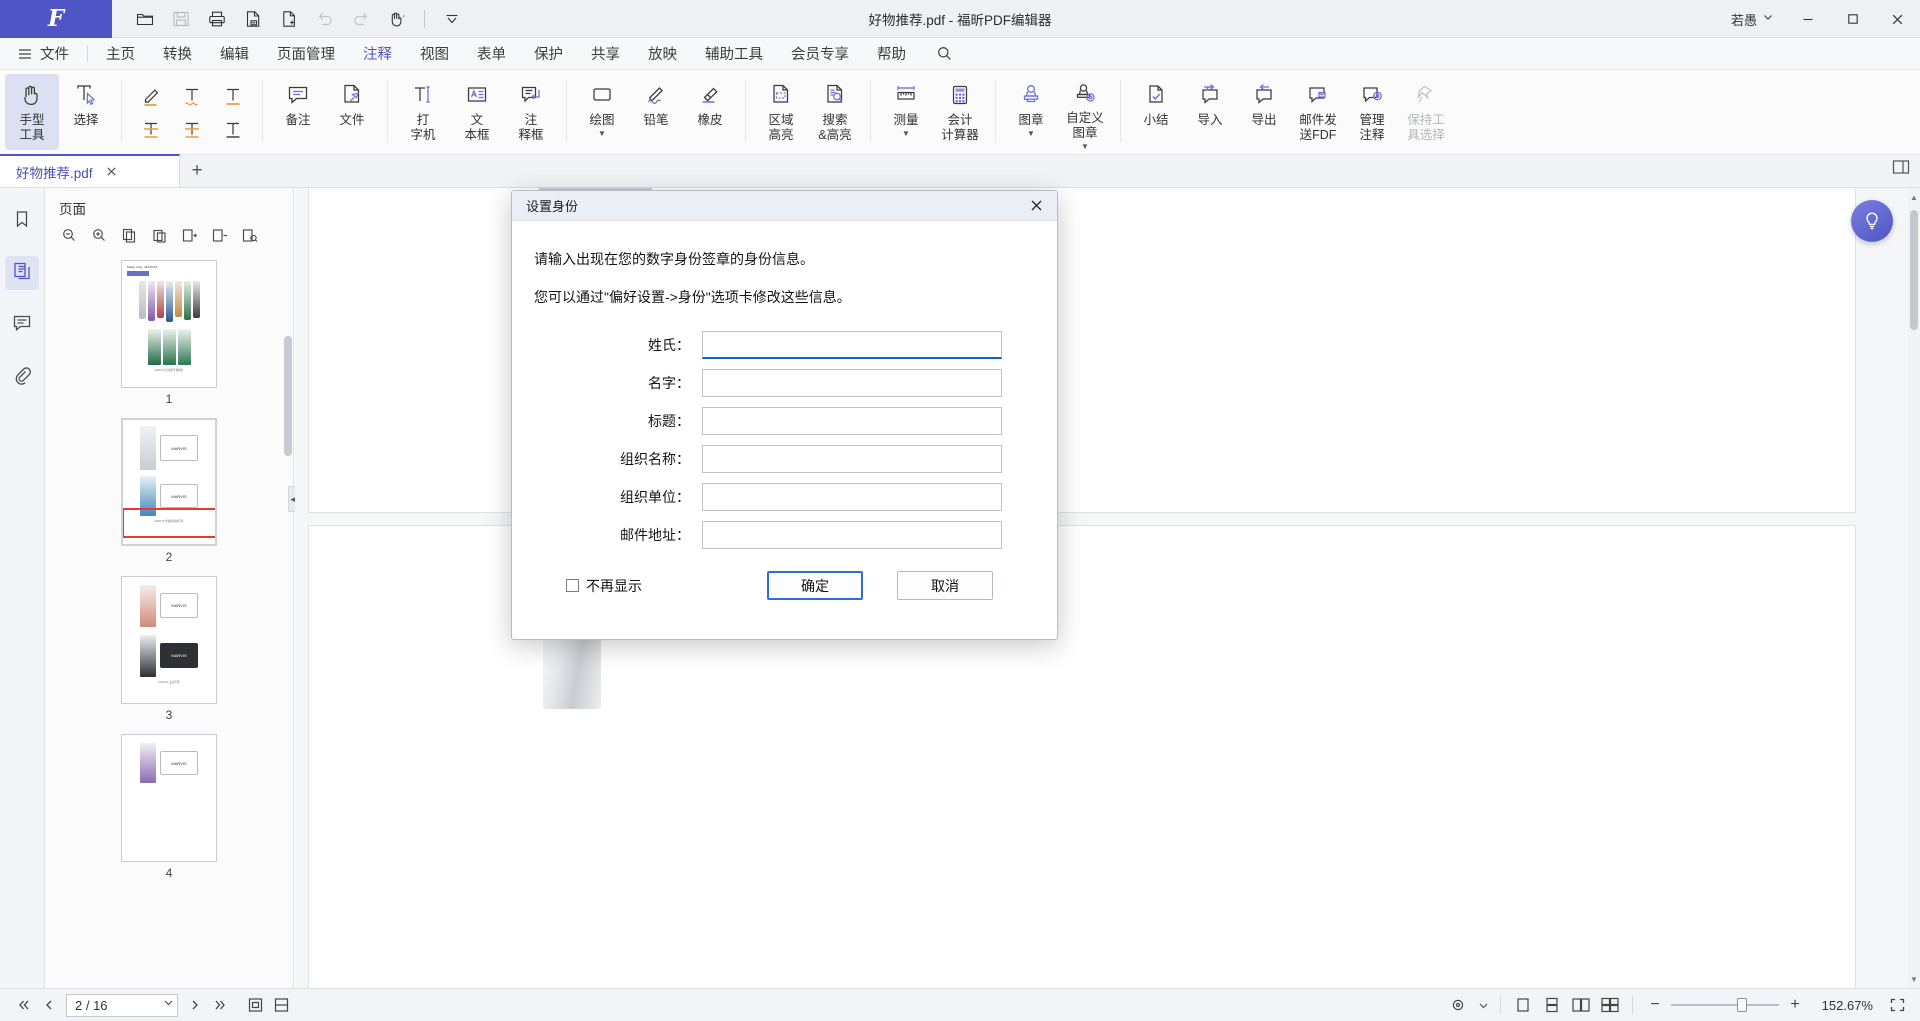 Image resolution: width=1920 pixels, height=1021 pixels. Describe the element at coordinates (852, 497) in the screenshot. I see `input-org-unit` at that location.